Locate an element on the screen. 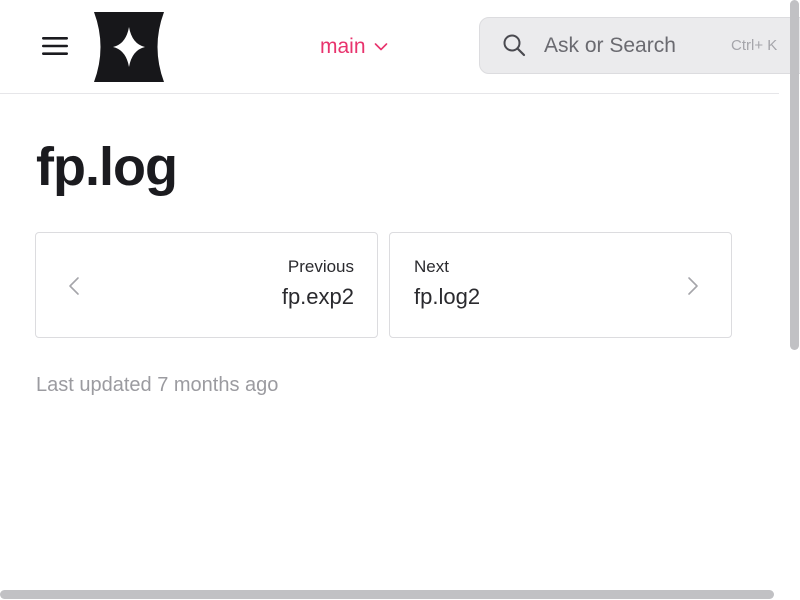  previous-caption: Previous is located at coordinates (320, 266).